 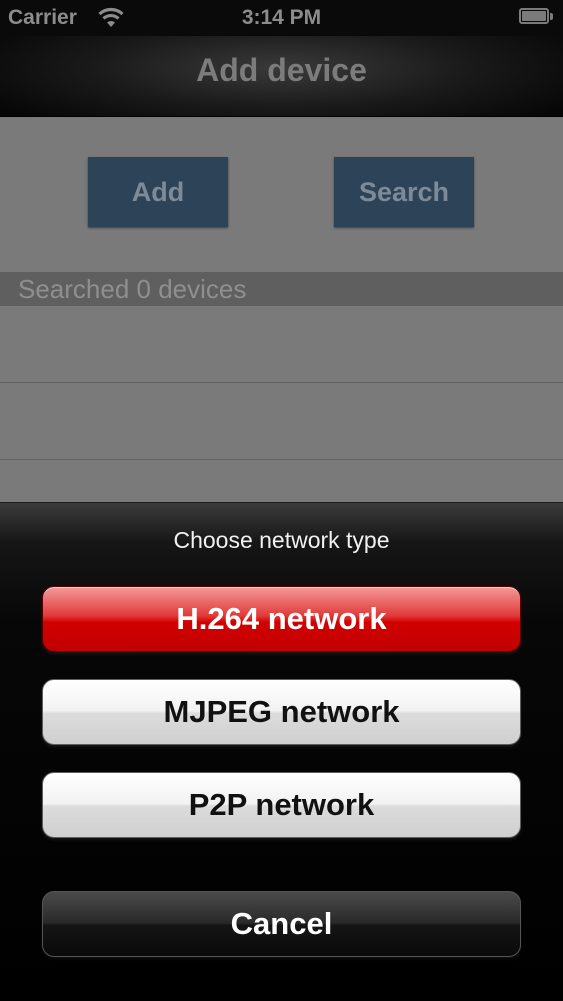 What do you see at coordinates (281, 289) in the screenshot?
I see `device-count-header: Searched 0 devices` at bounding box center [281, 289].